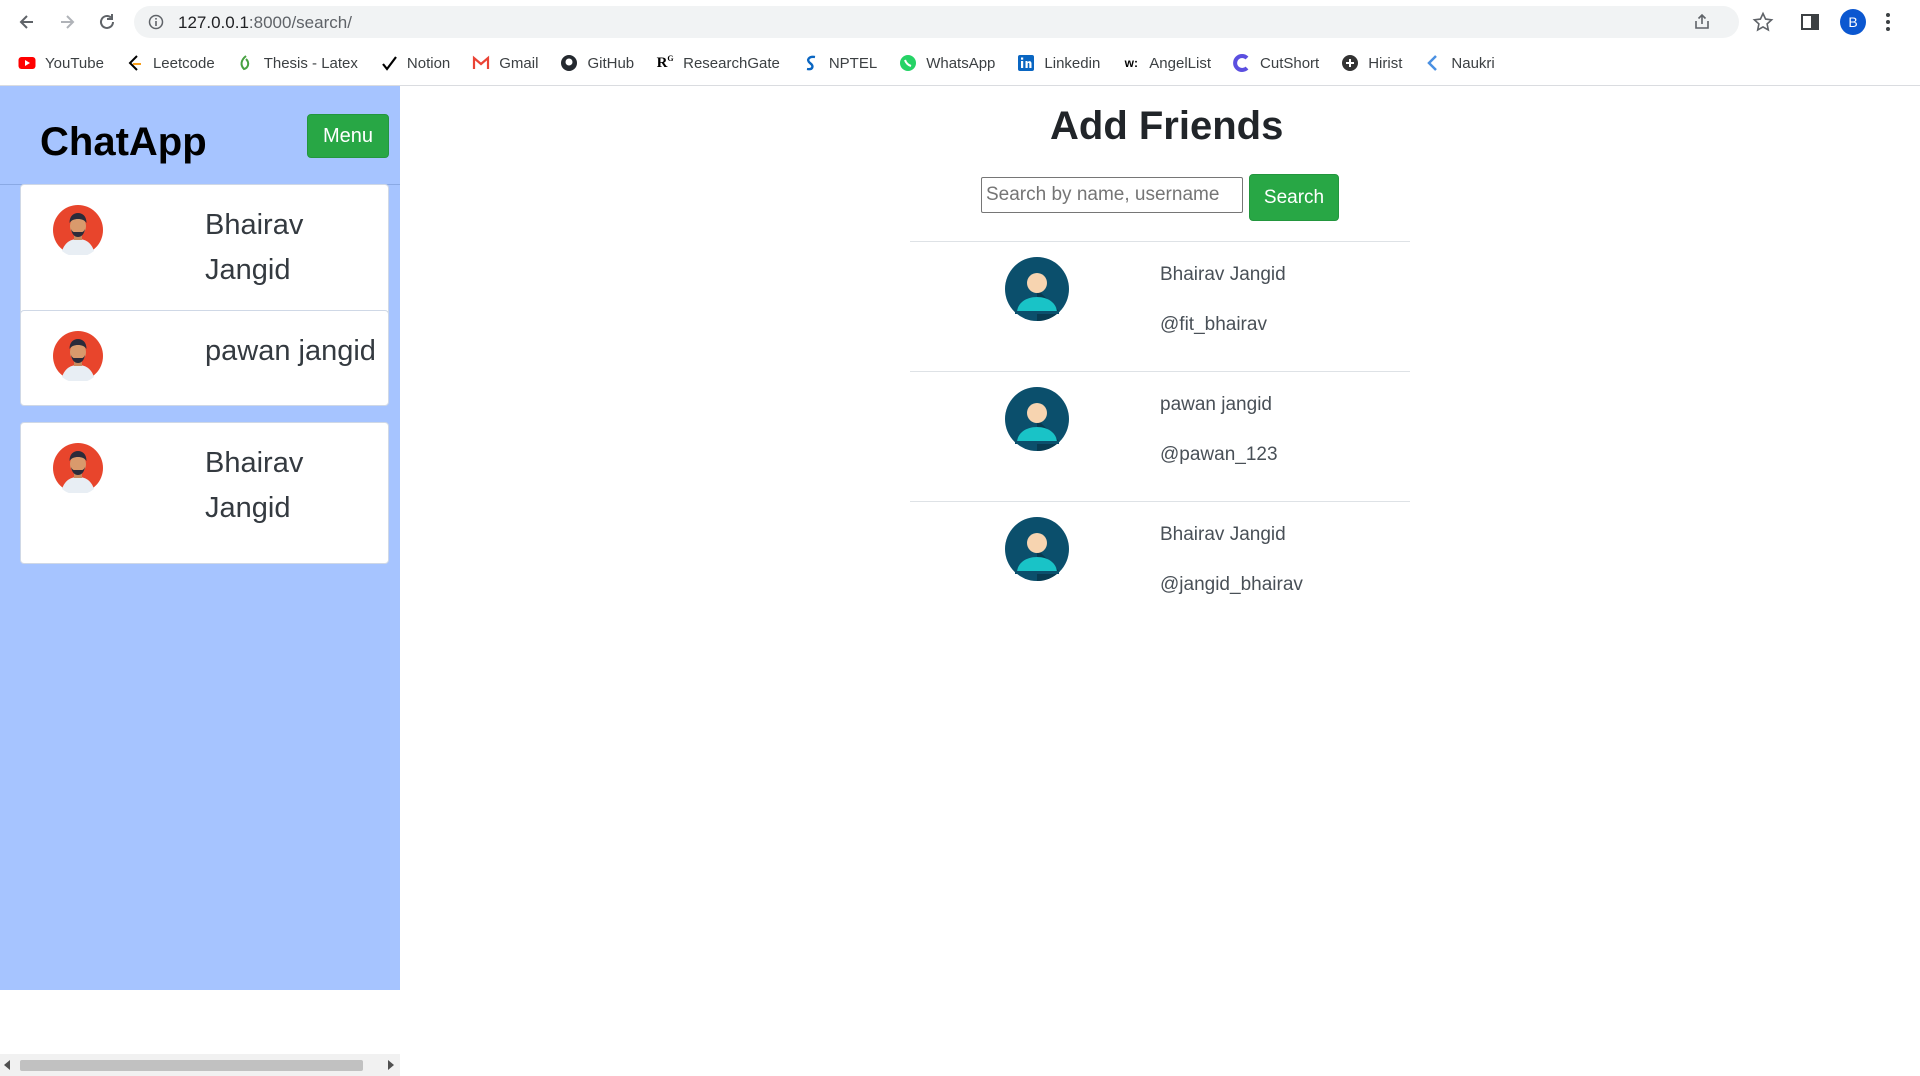 The width and height of the screenshot is (1920, 1076). I want to click on bookmark-label: Thesis - Latex, so click(310, 63).